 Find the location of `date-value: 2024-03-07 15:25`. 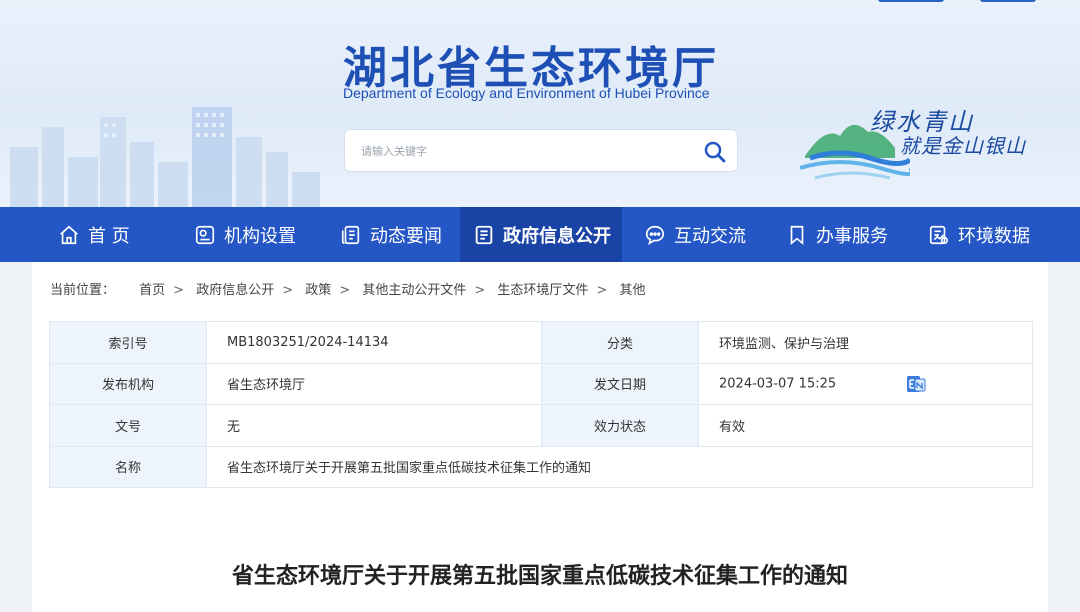

date-value: 2024-03-07 15:25 is located at coordinates (778, 384).